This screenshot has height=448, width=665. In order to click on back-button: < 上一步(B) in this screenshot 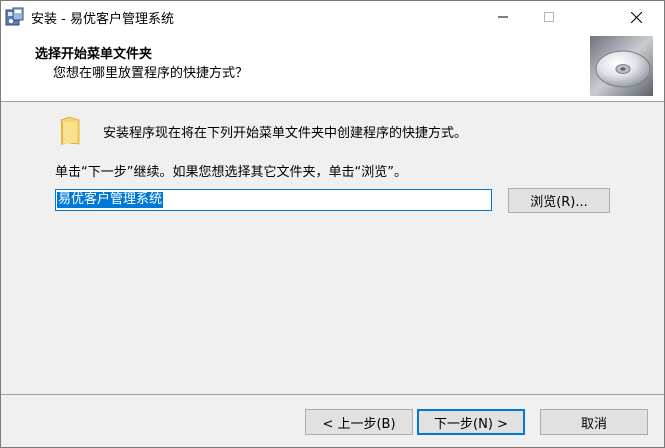, I will do `click(359, 422)`.